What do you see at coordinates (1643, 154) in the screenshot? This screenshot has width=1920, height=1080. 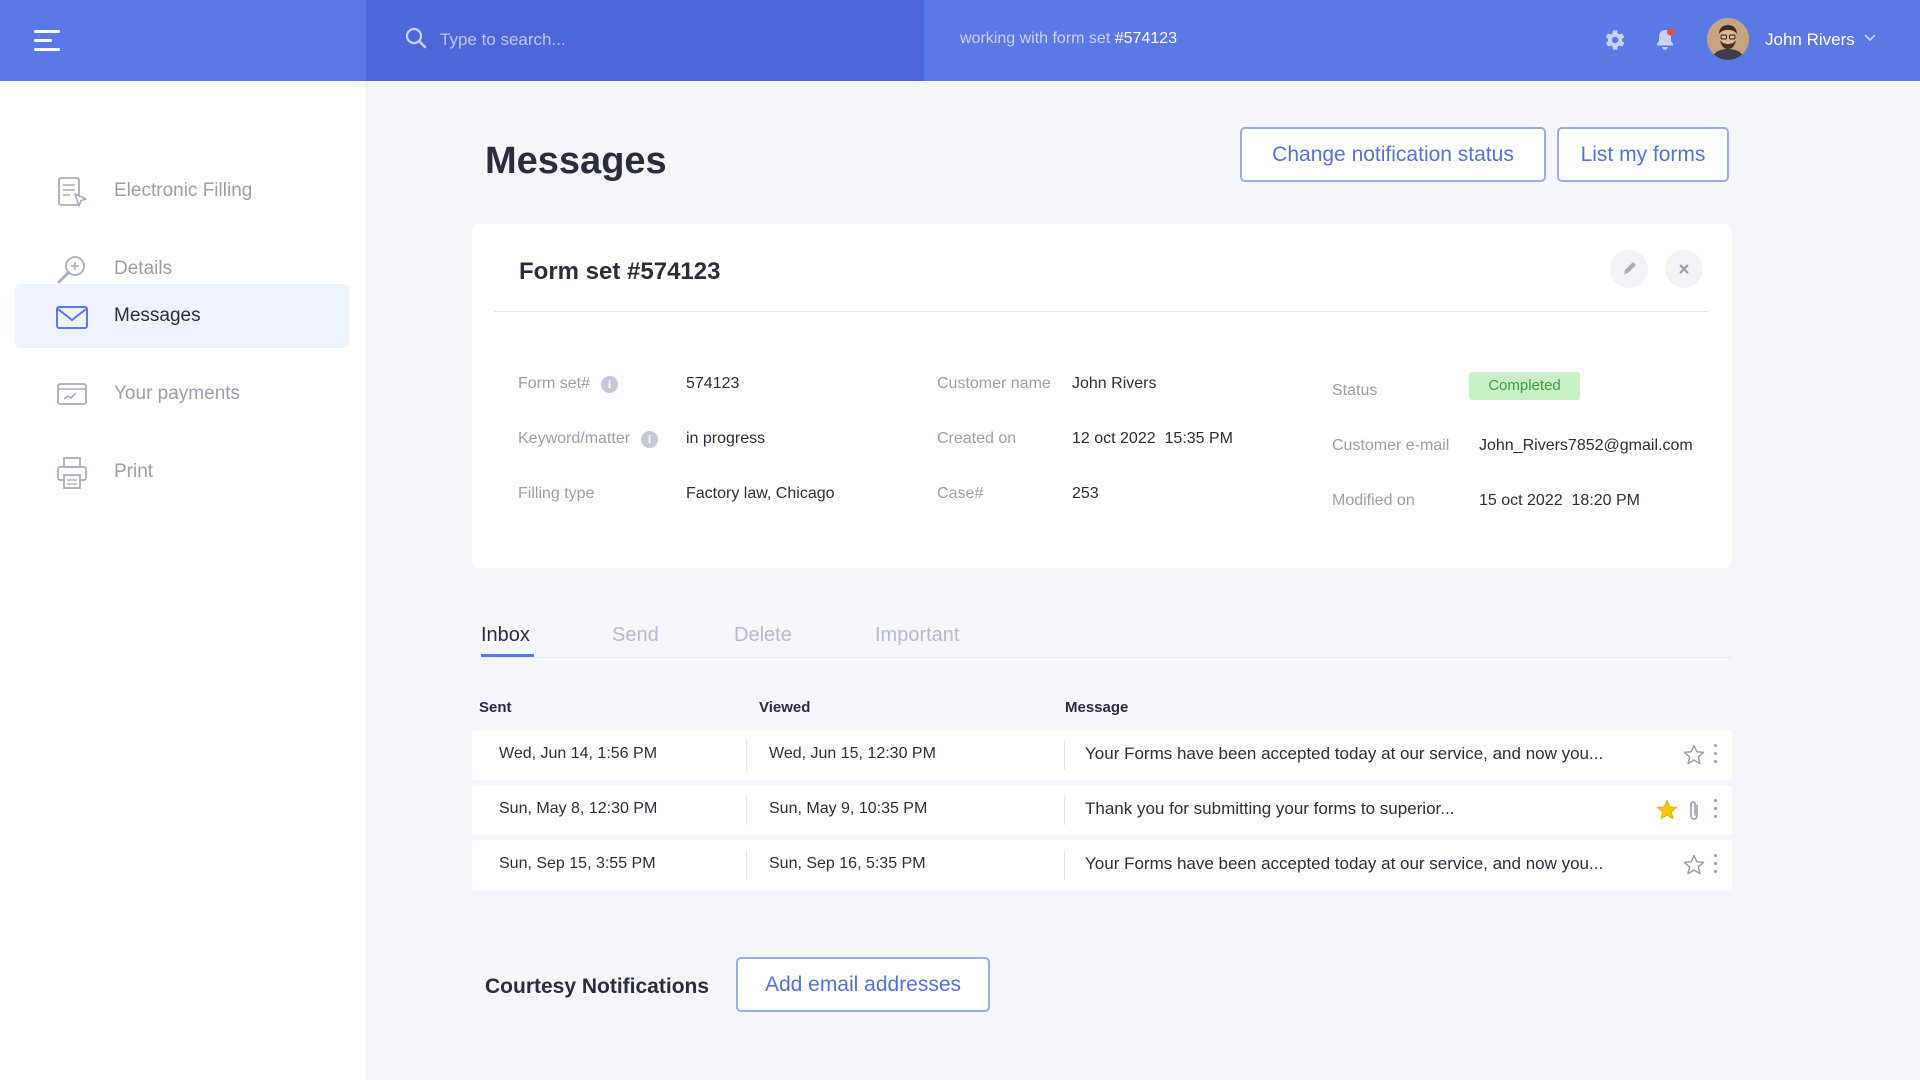 I see `list-my-forms-button: List my forms` at bounding box center [1643, 154].